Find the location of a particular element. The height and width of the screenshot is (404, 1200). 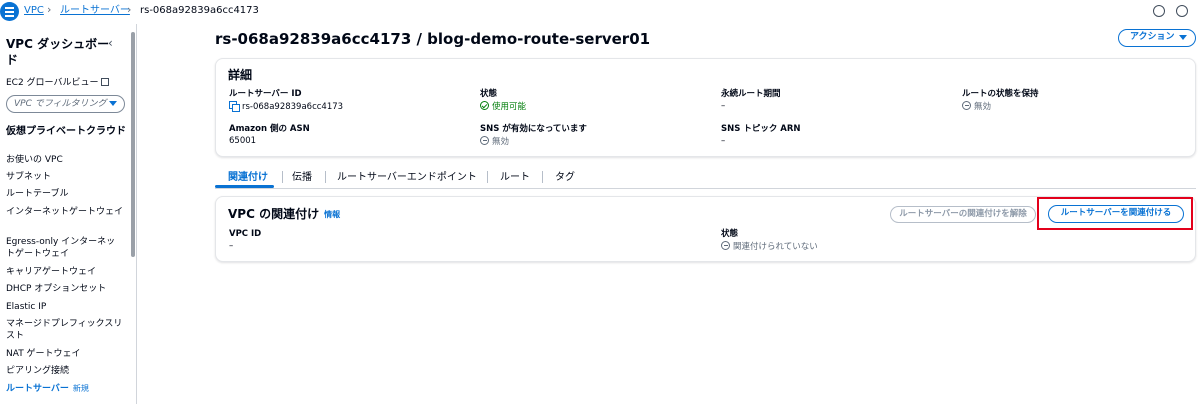

sidebar-scrollbar is located at coordinates (133, 144).